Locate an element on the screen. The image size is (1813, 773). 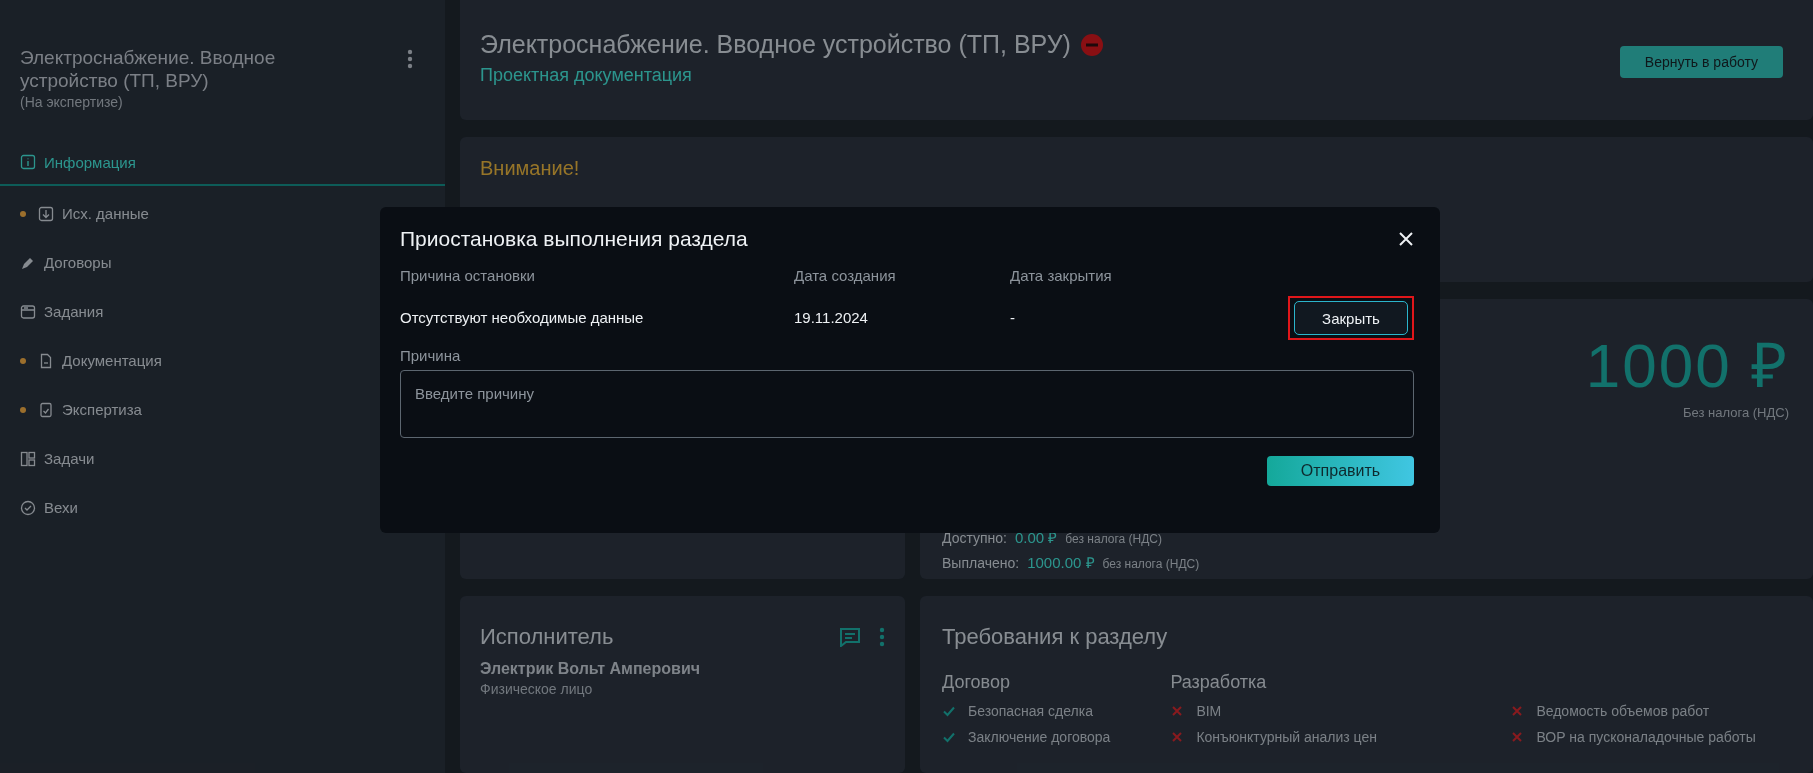
card-title: Исполнитель is located at coordinates (547, 637).